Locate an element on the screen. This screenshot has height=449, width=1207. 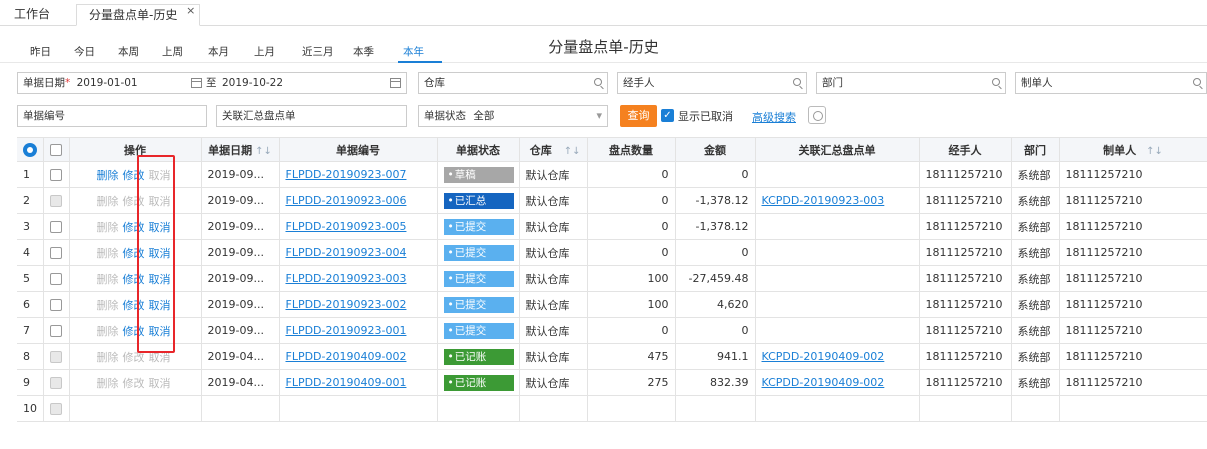
select-all-checkbox is located at coordinates (56, 150).